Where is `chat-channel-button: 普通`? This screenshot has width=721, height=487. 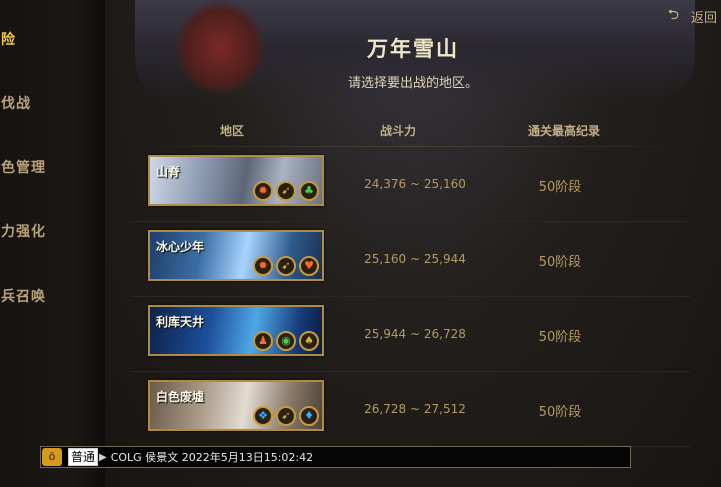
chat-channel-button: 普通 is located at coordinates (83, 457).